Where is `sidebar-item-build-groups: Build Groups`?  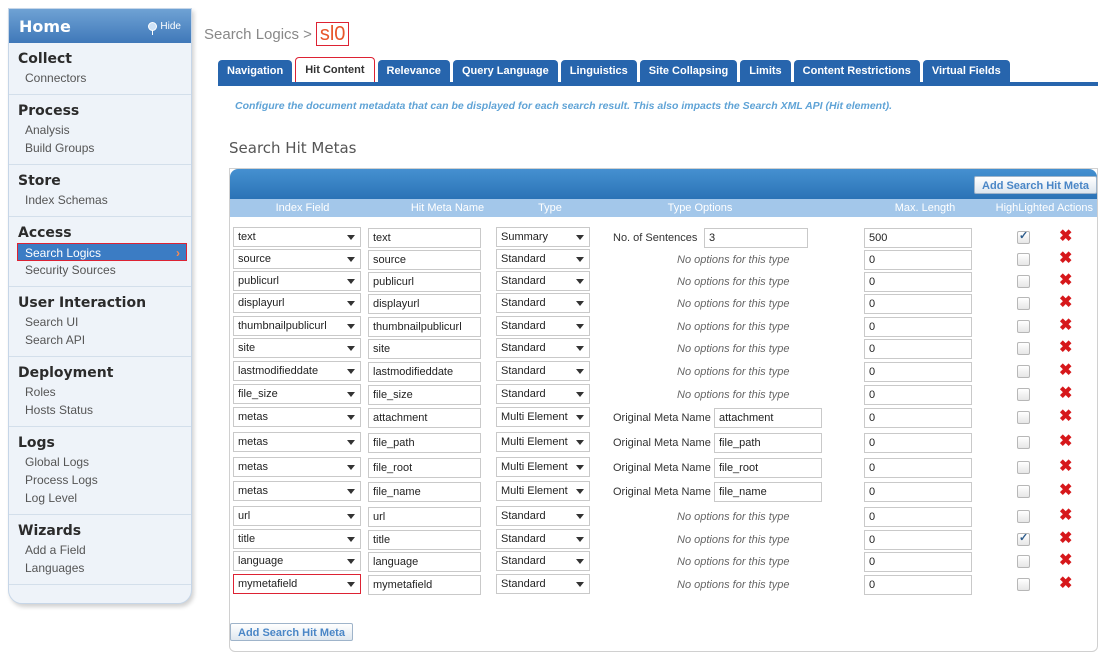
sidebar-item-build-groups: Build Groups is located at coordinates (100, 148).